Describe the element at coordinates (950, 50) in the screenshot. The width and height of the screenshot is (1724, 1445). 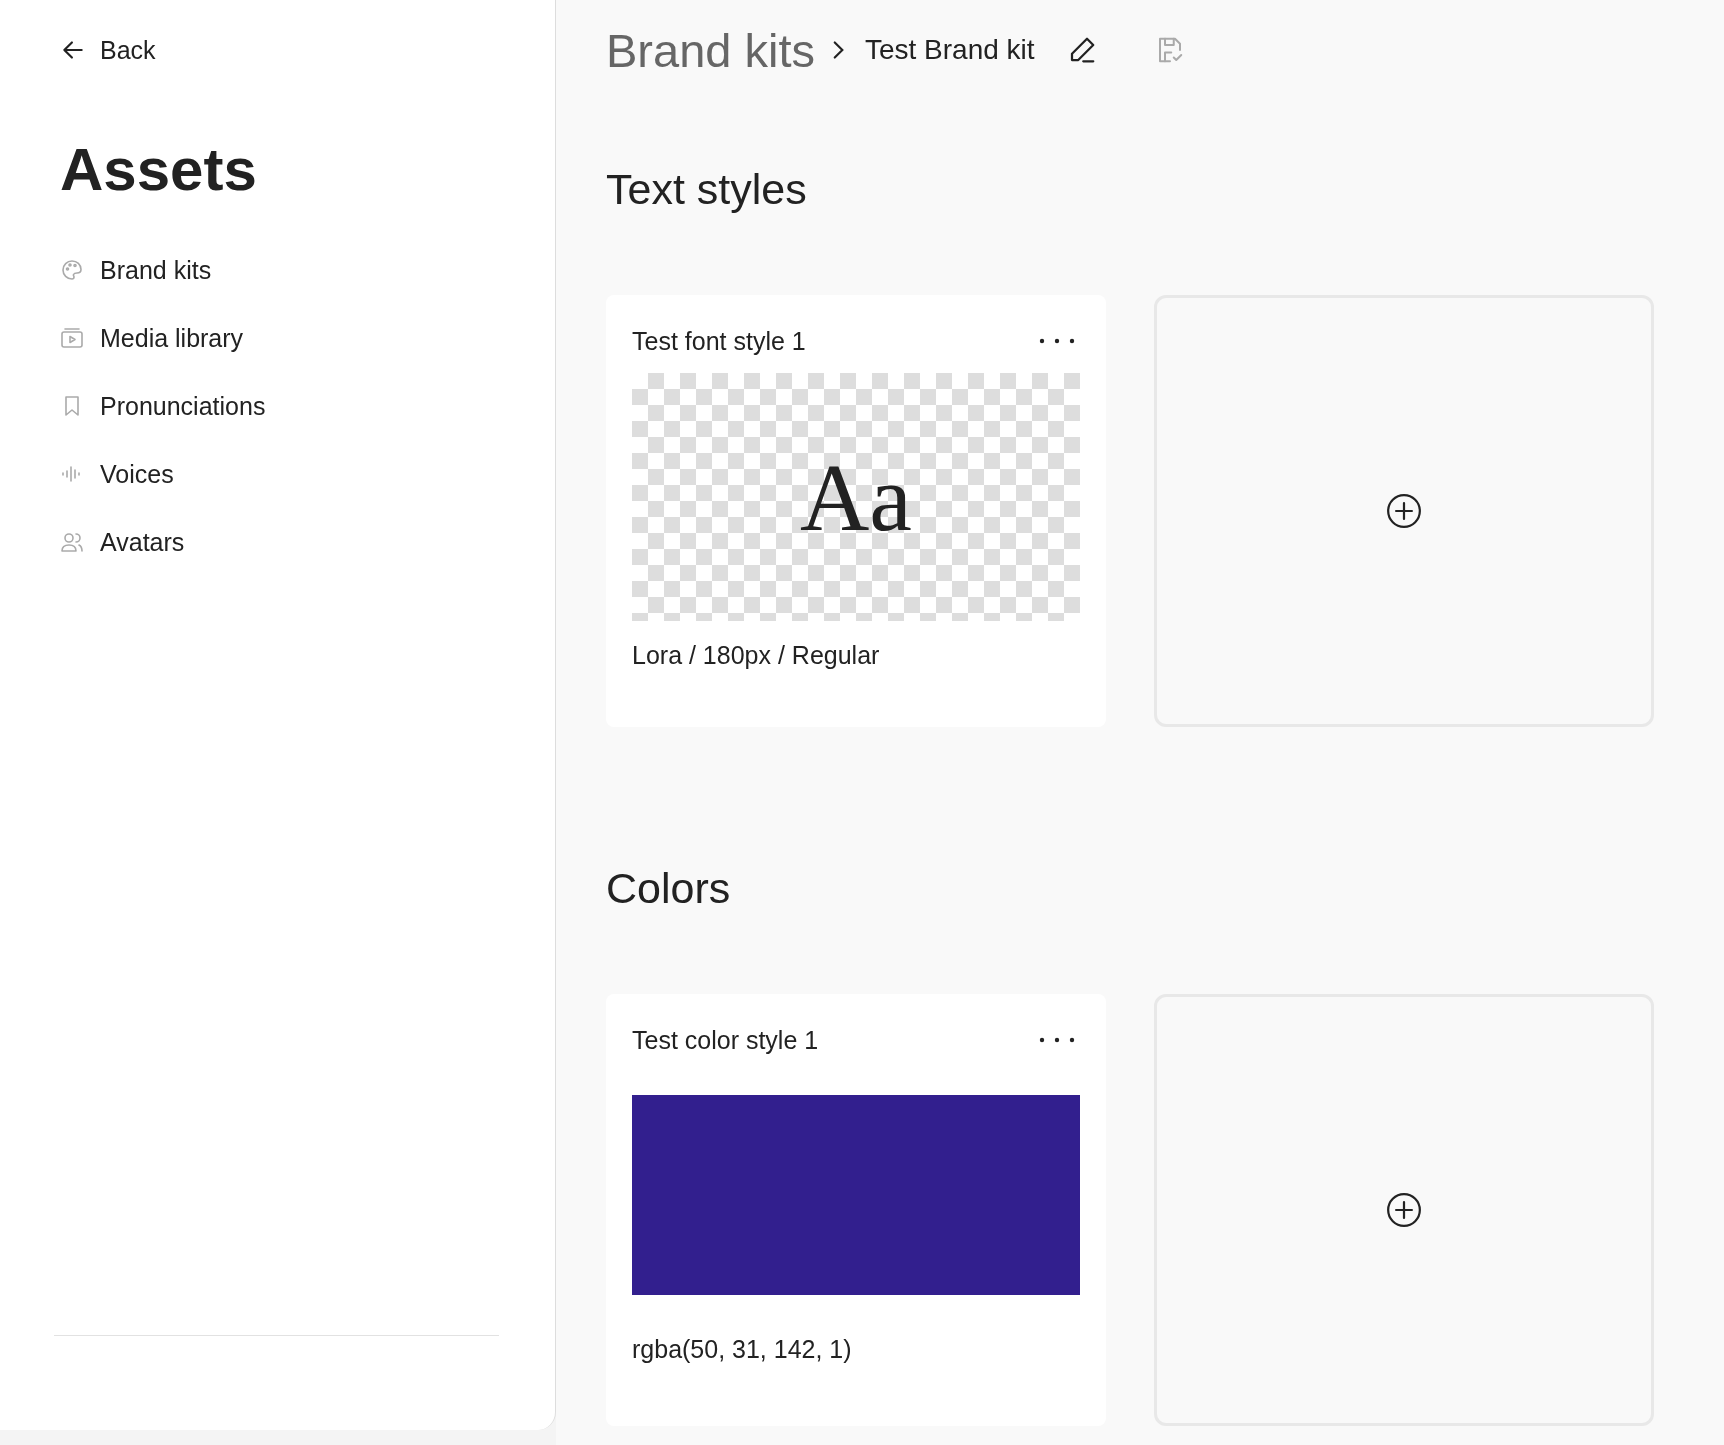
I see `breadcrumb-current: Test Brand kit` at that location.